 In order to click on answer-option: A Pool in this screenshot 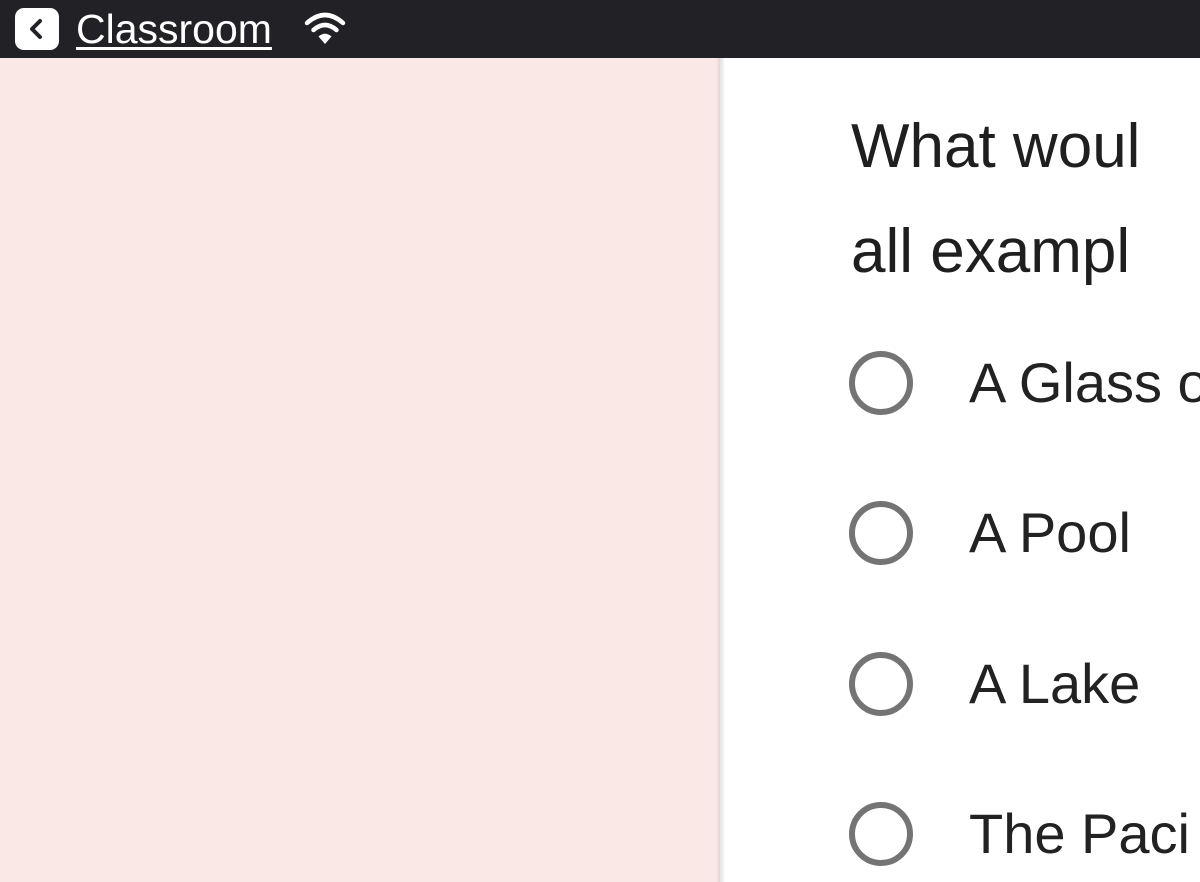, I will do `click(990, 533)`.